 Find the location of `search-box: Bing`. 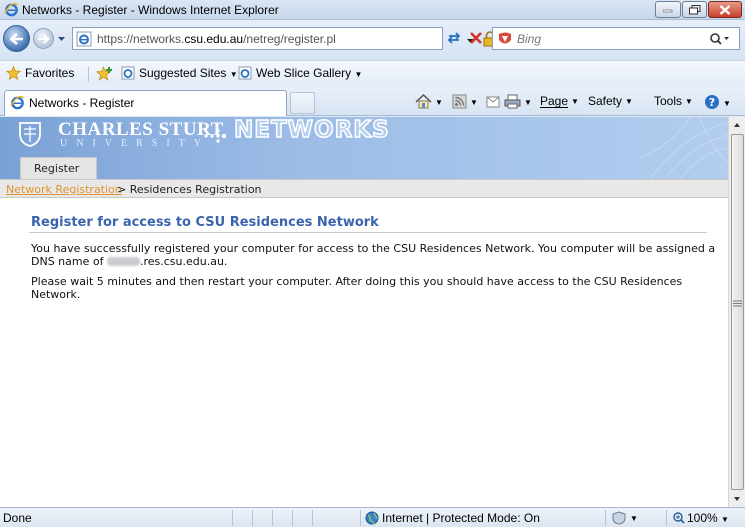

search-box: Bing is located at coordinates (616, 38).